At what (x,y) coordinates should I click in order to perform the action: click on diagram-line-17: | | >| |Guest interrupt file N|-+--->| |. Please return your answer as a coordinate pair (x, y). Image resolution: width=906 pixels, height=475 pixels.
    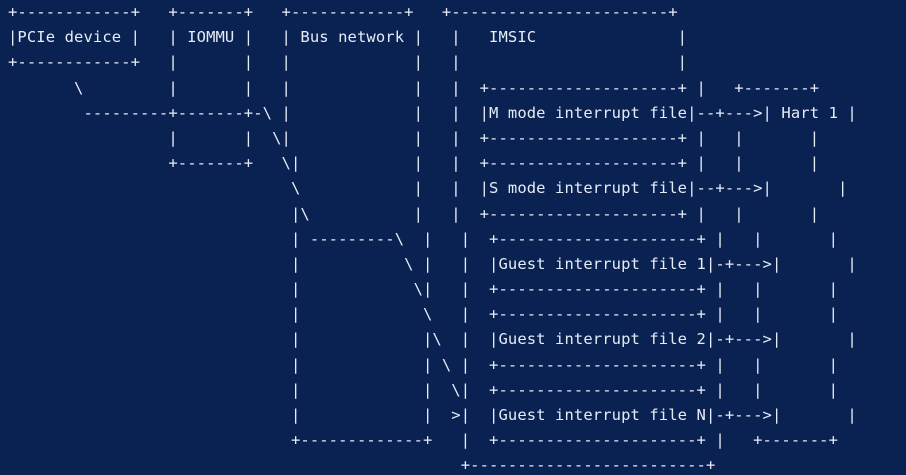
    Looking at the image, I should click on (432, 415).